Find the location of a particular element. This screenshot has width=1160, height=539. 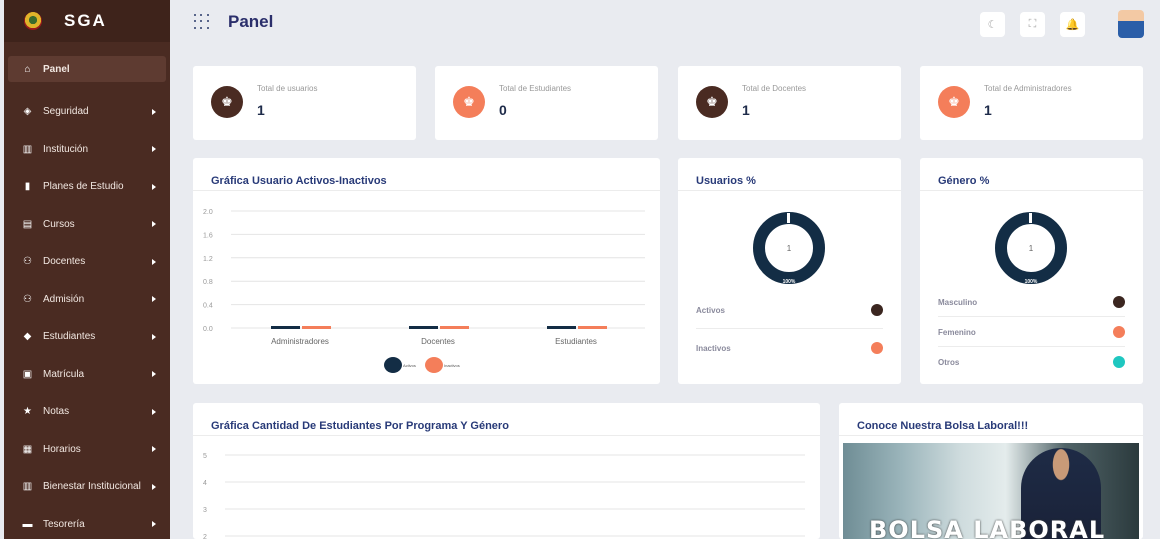

sidebar-item-planes-de-estudio: ▮ Planes de Estudio is located at coordinates (87, 187).